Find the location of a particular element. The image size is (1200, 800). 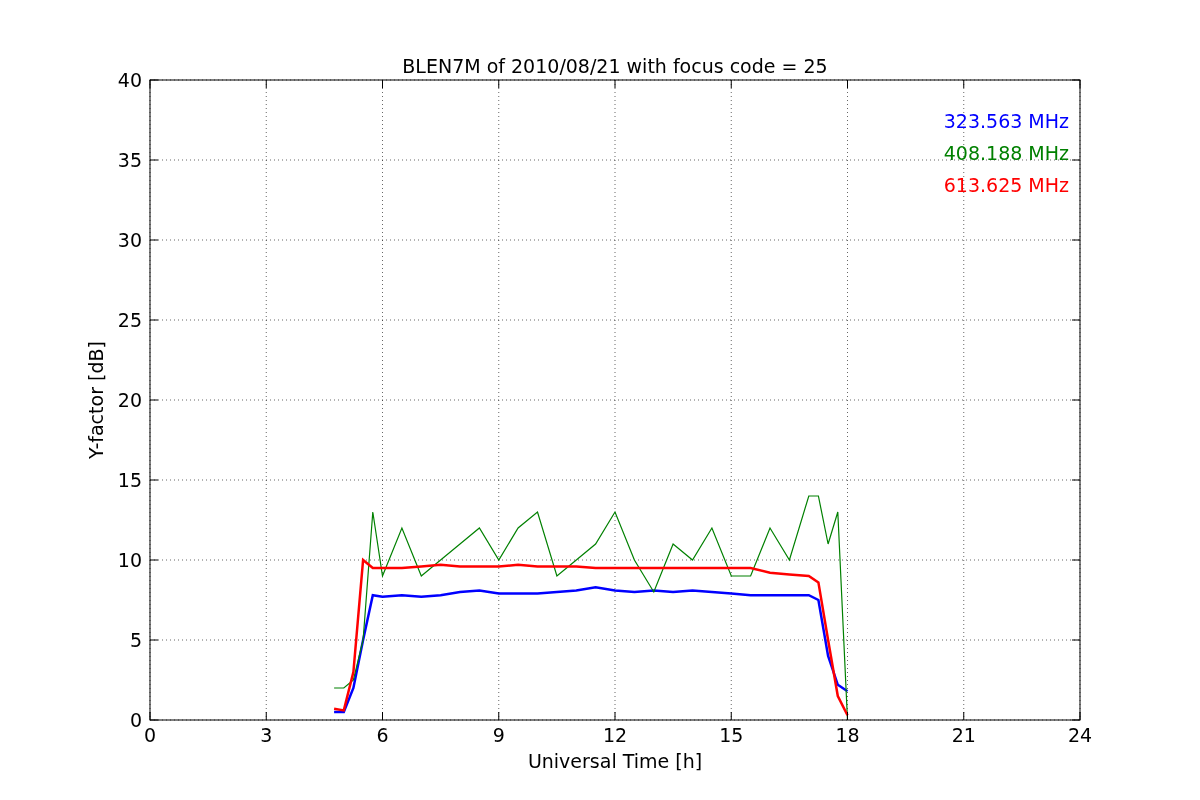

tick-label: 18 is located at coordinates (847, 735).